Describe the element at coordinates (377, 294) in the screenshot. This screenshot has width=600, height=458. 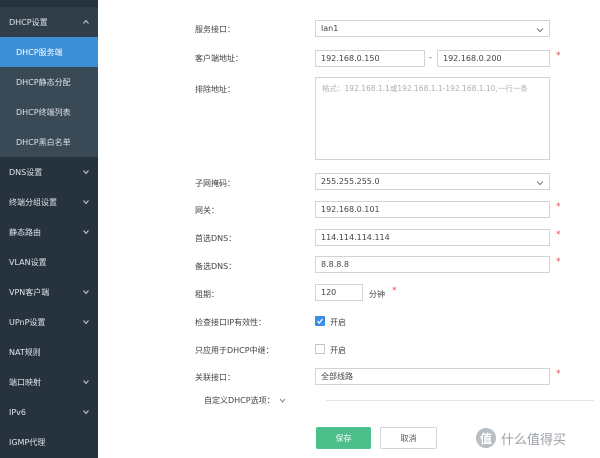
I see `lease-unit: 分钟` at that location.